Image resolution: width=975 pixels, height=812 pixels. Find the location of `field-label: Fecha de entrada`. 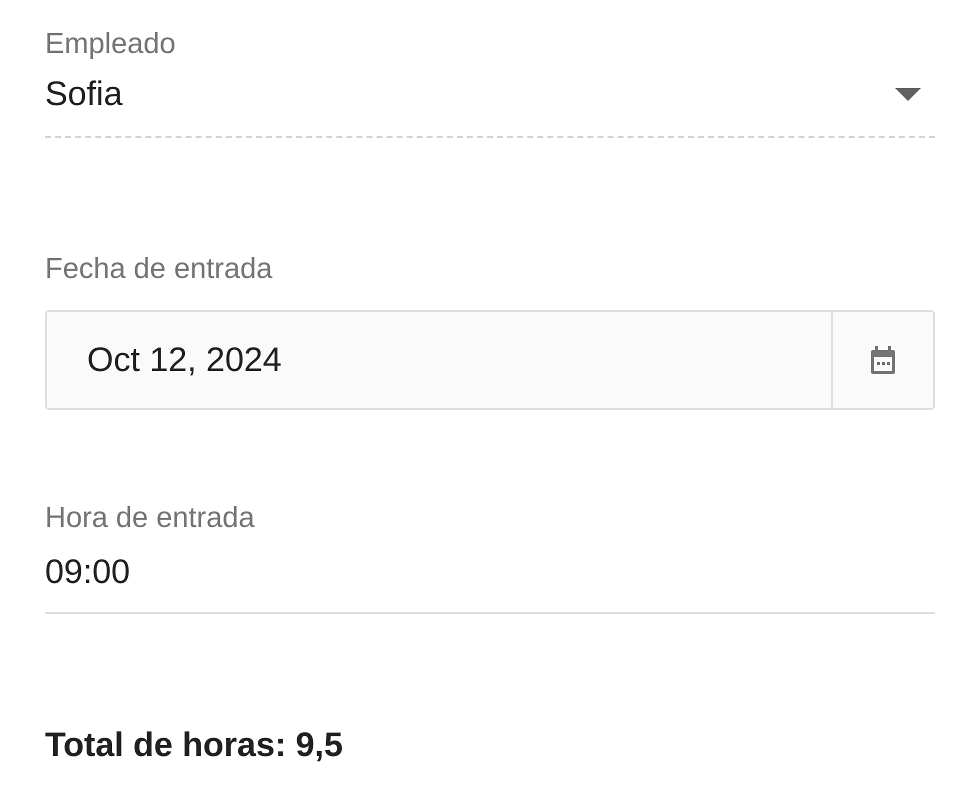

field-label: Fecha de entrada is located at coordinates (159, 269).